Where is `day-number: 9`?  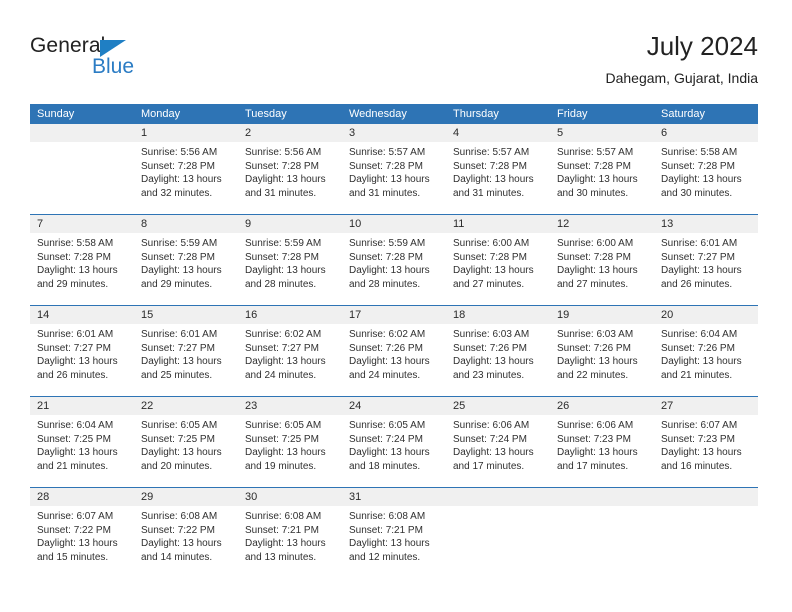 day-number: 9 is located at coordinates (290, 224).